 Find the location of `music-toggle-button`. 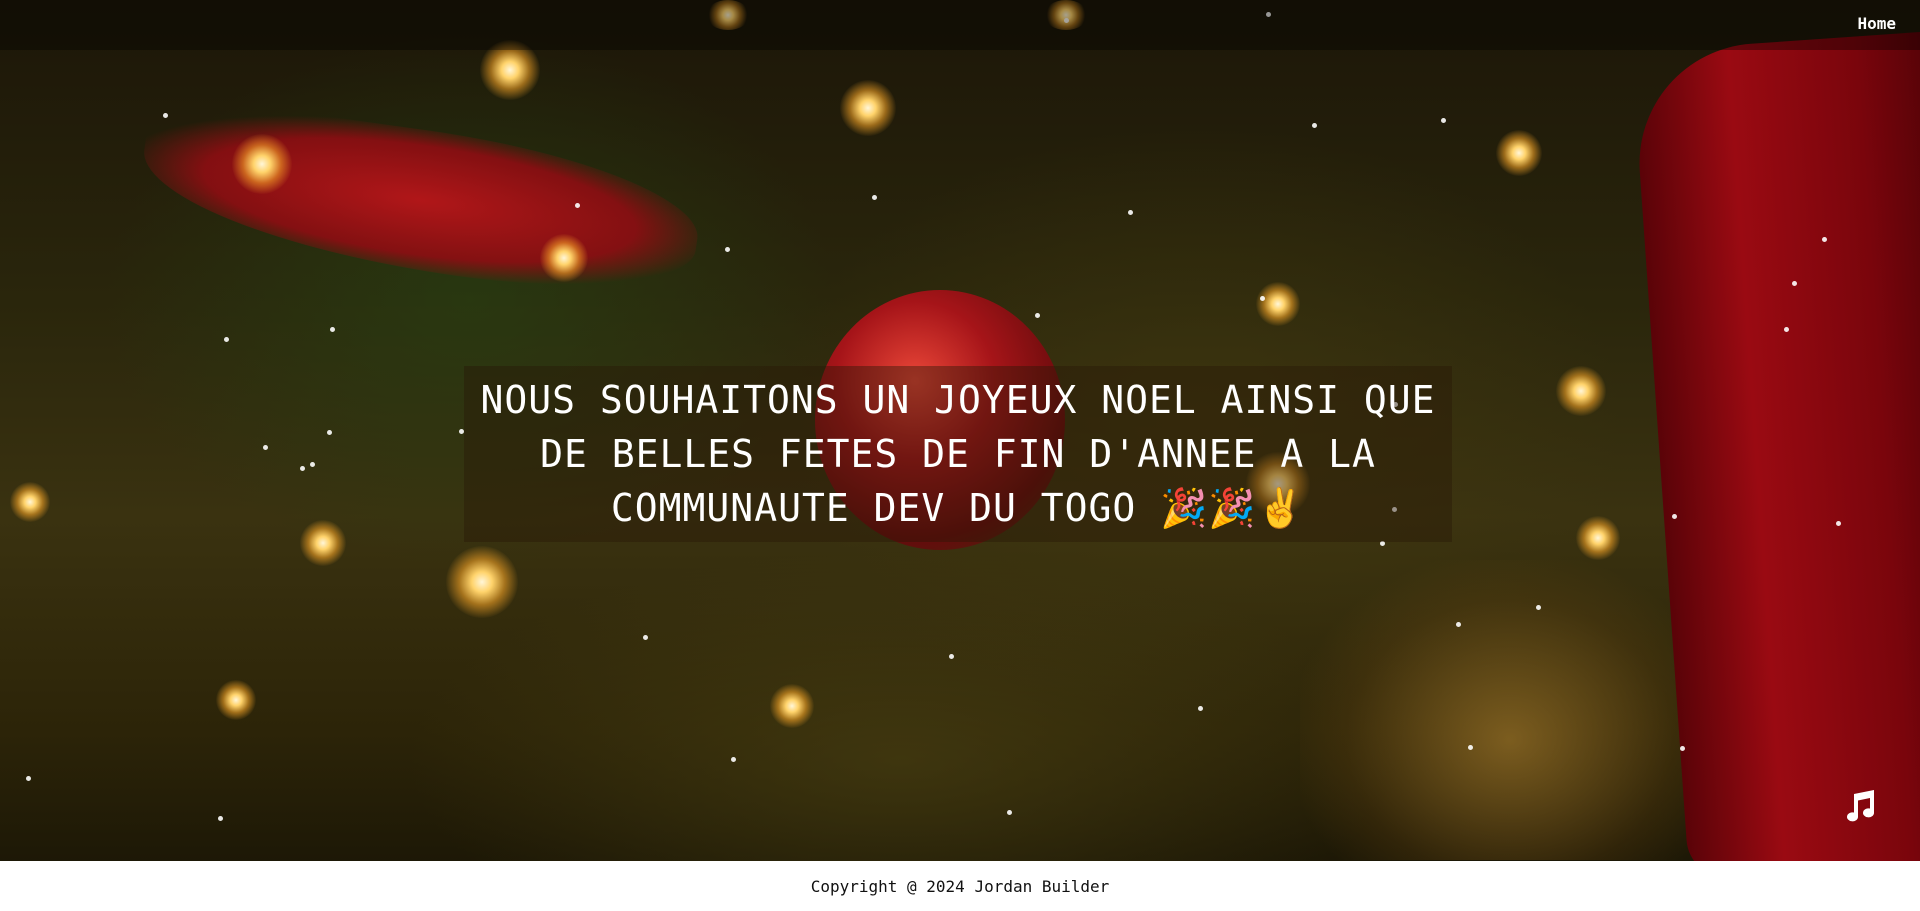

music-toggle-button is located at coordinates (1860, 806).